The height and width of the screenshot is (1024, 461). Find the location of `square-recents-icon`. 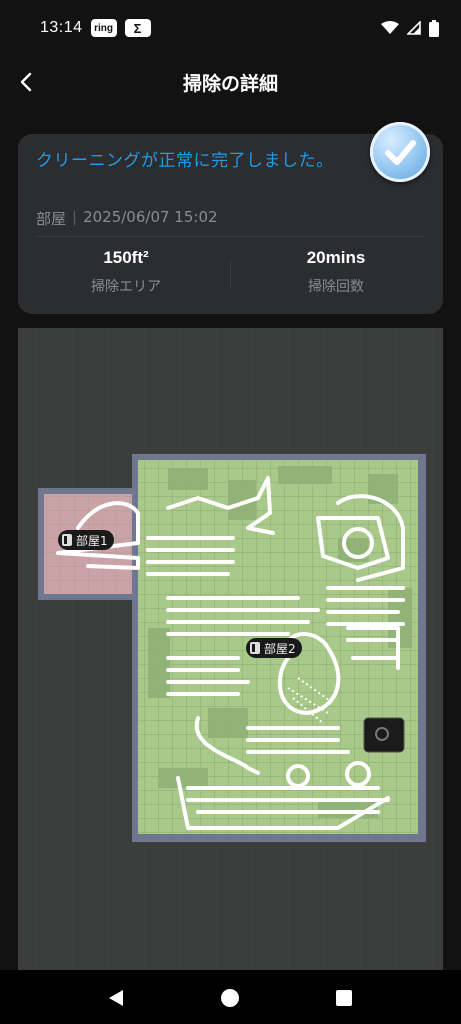

square-recents-icon is located at coordinates (344, 998).